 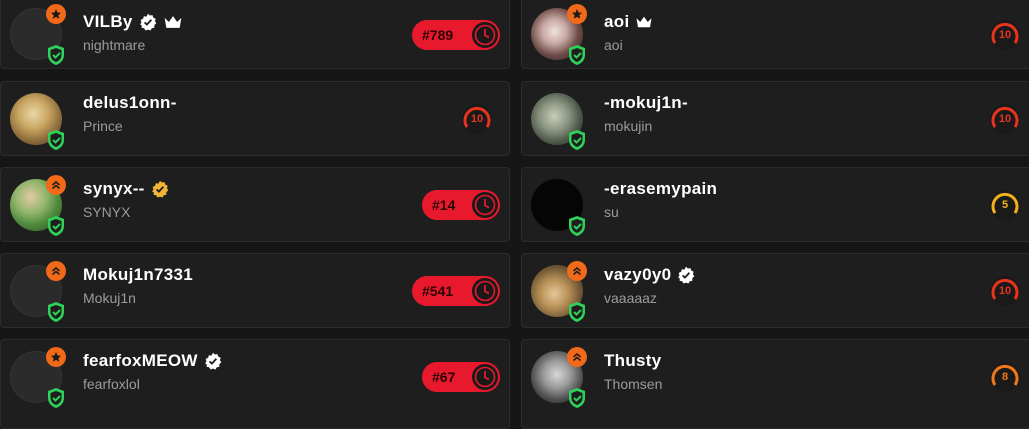 I want to click on player-name-row: Thusty, so click(x=633, y=361).